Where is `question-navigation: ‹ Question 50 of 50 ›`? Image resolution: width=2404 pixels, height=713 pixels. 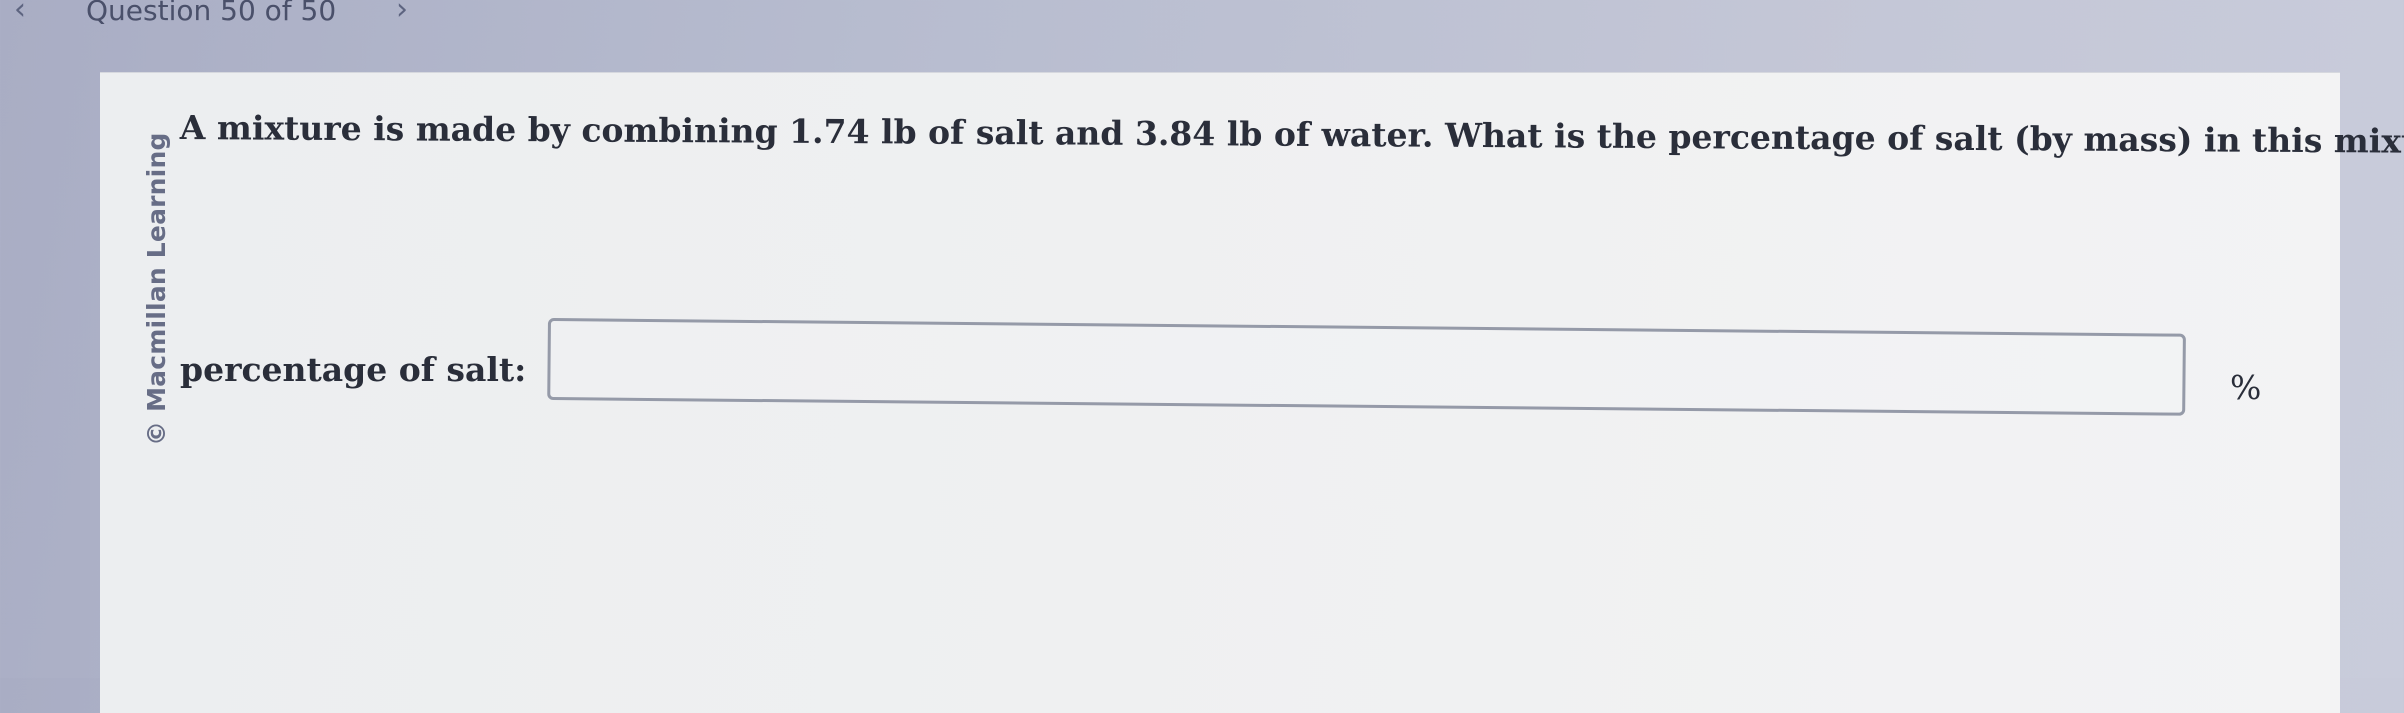 question-navigation: ‹ Question 50 of 50 › is located at coordinates (260, 16).